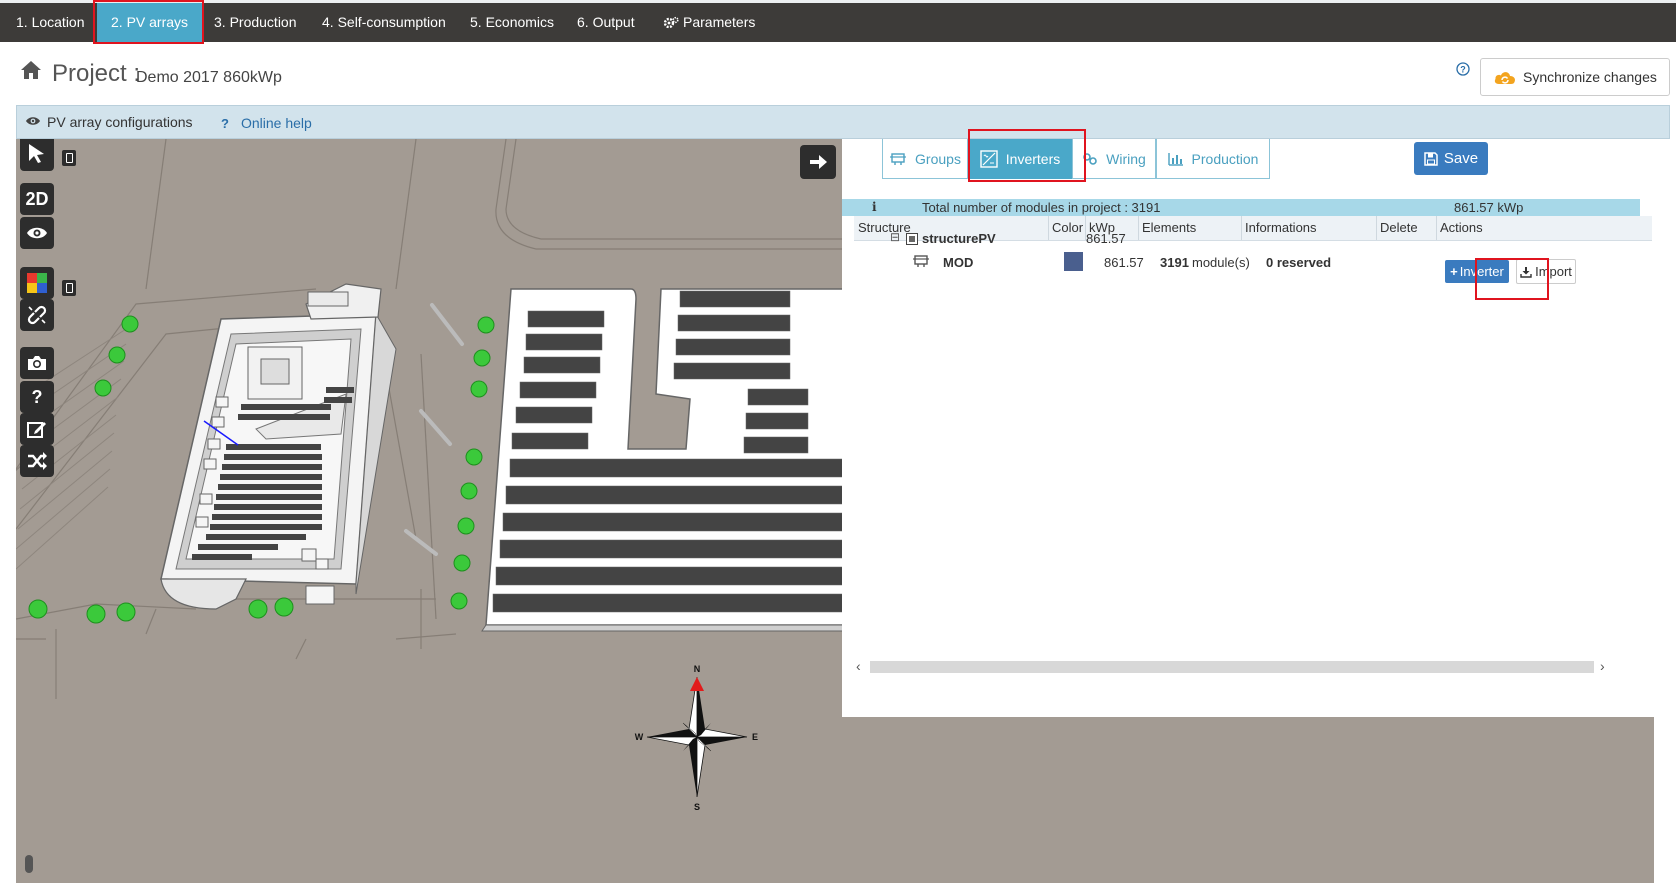 The width and height of the screenshot is (1676, 890). I want to click on lamp-posts, so click(434, 429).